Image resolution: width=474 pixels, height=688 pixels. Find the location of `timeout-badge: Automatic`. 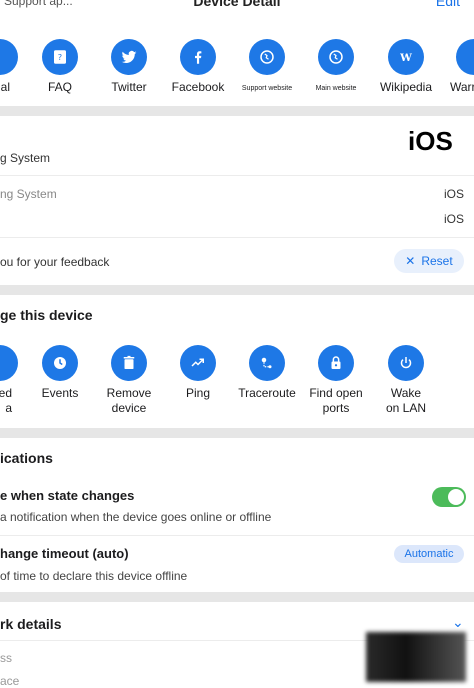

timeout-badge: Automatic is located at coordinates (429, 554).